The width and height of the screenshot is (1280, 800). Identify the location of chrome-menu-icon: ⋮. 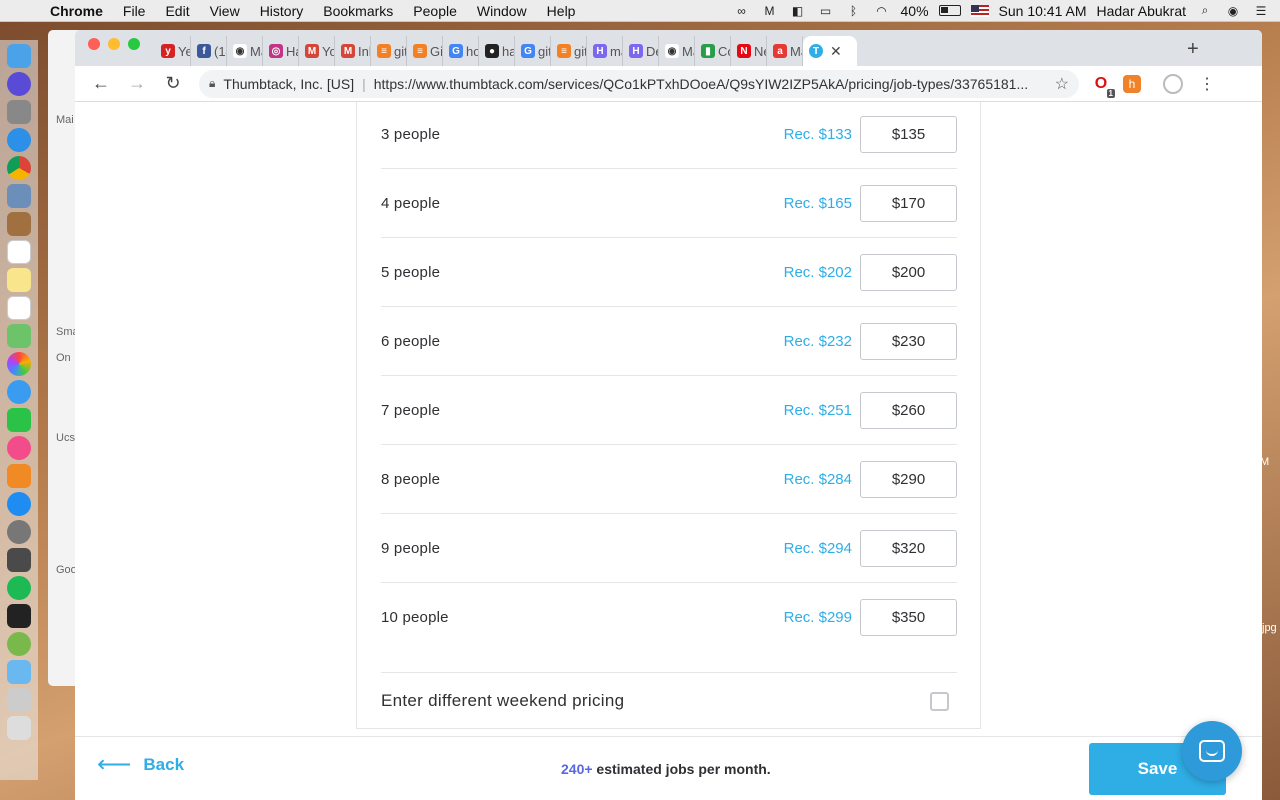
(1207, 84).